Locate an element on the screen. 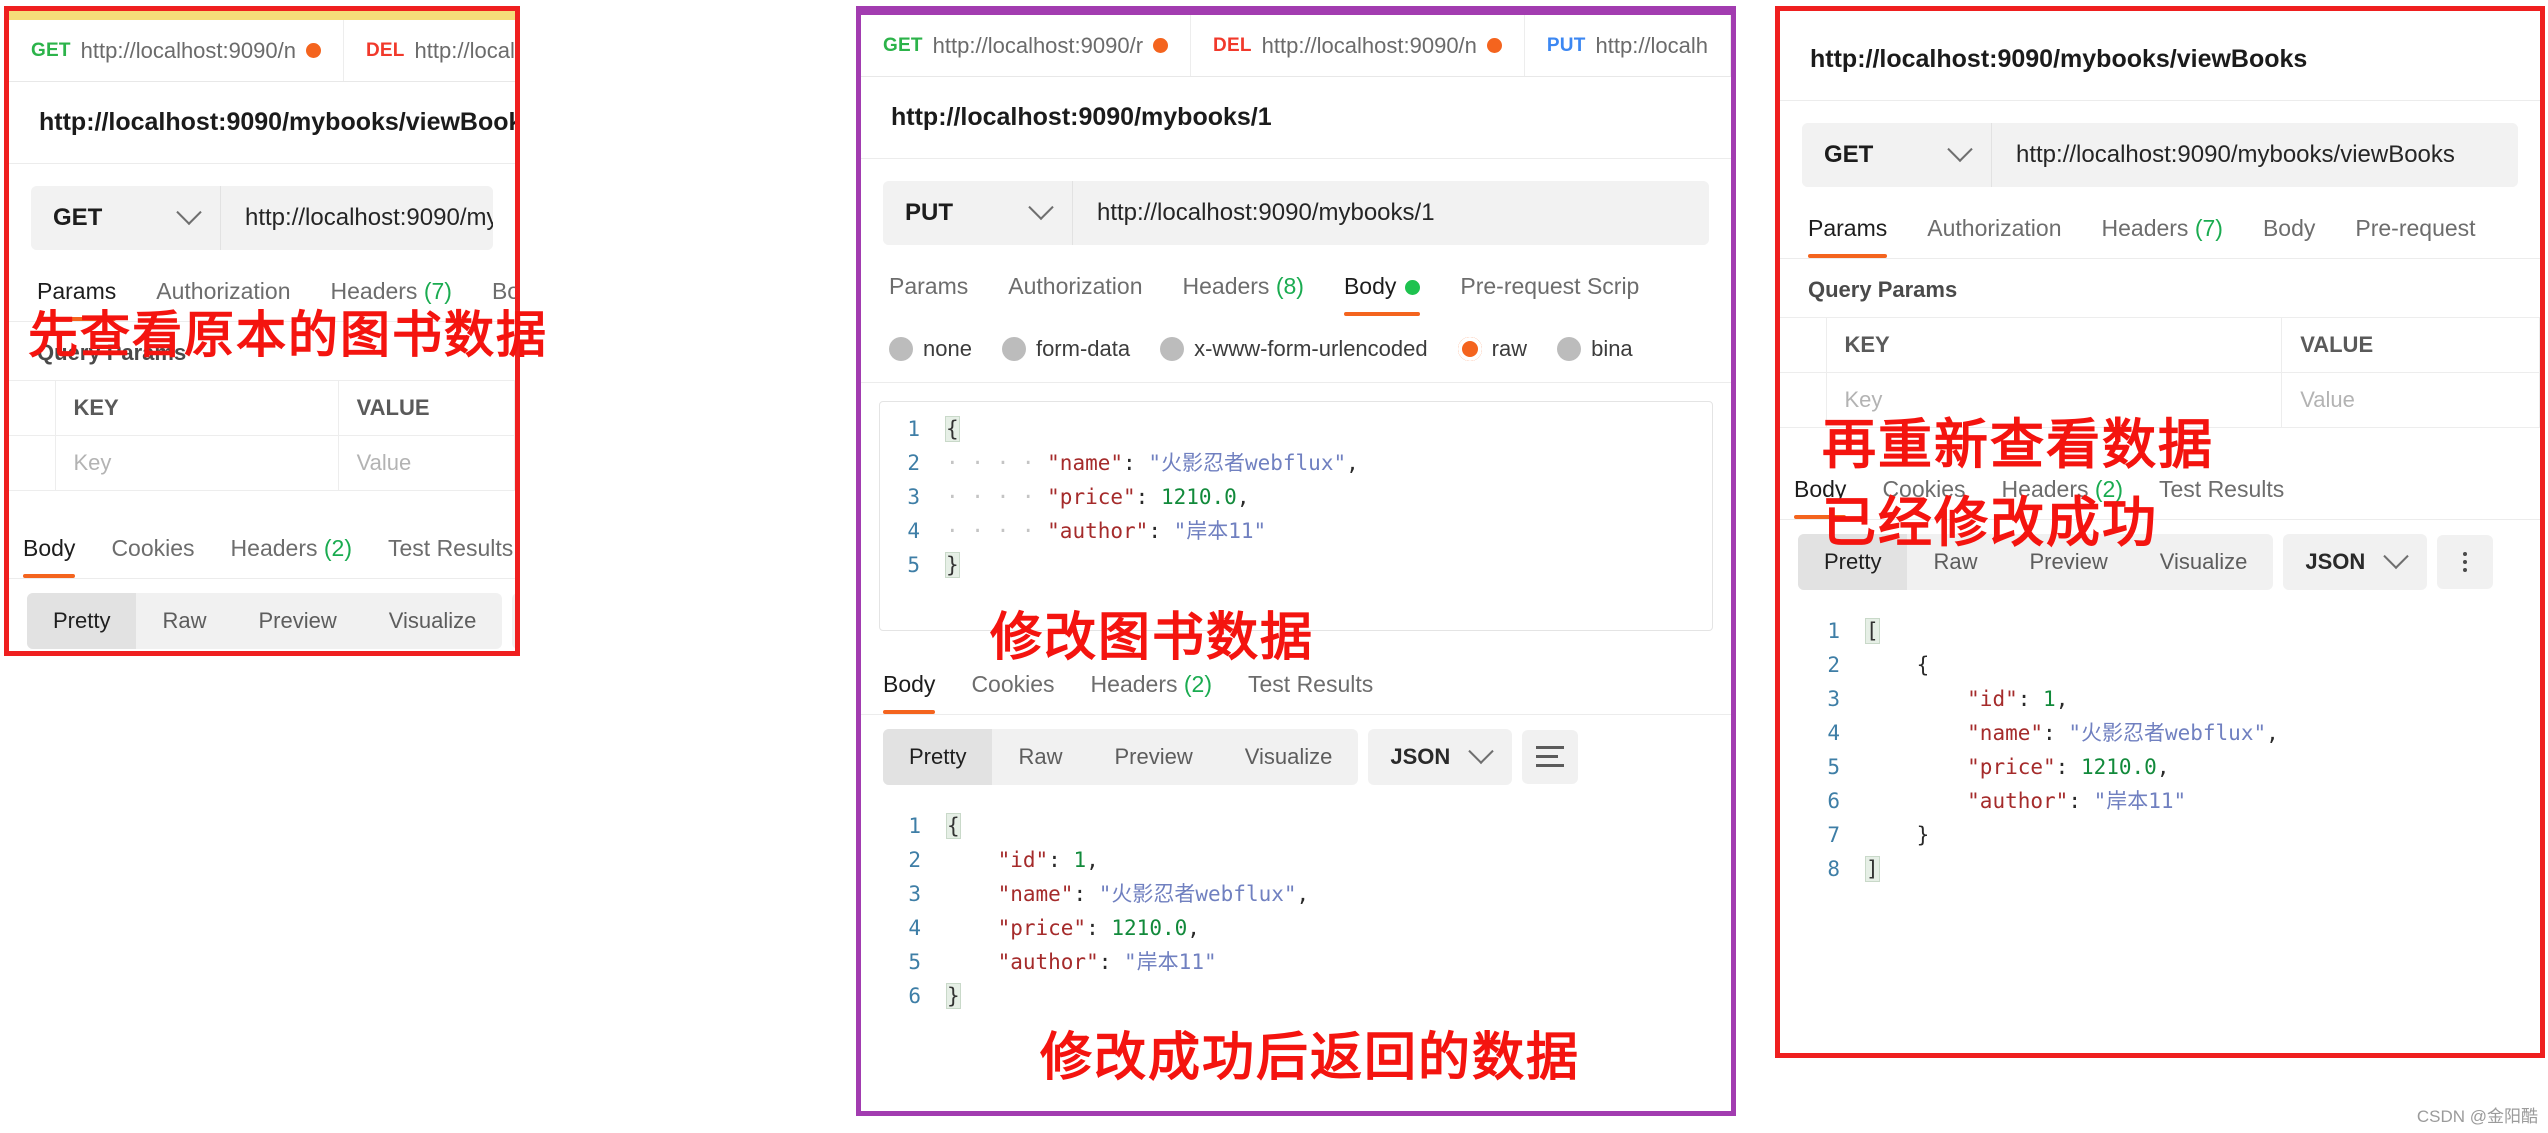  table-row: Key Value is located at coordinates (262, 463).